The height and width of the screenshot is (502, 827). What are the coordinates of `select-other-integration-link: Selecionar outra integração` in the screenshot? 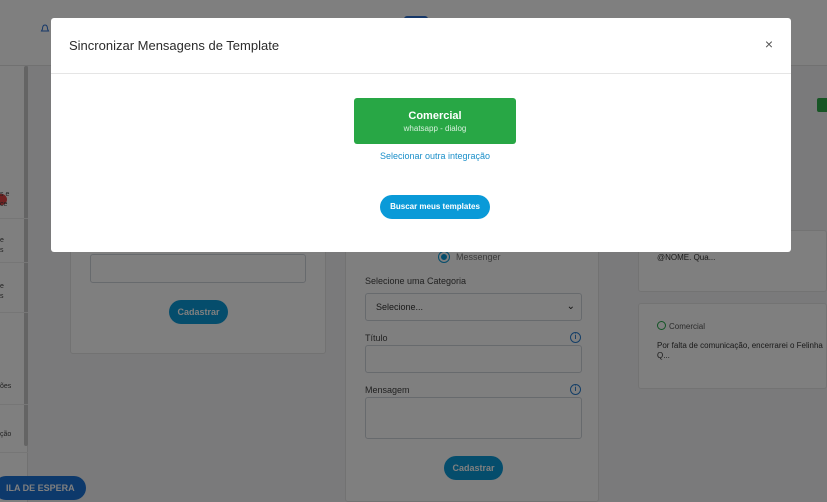 It's located at (435, 156).